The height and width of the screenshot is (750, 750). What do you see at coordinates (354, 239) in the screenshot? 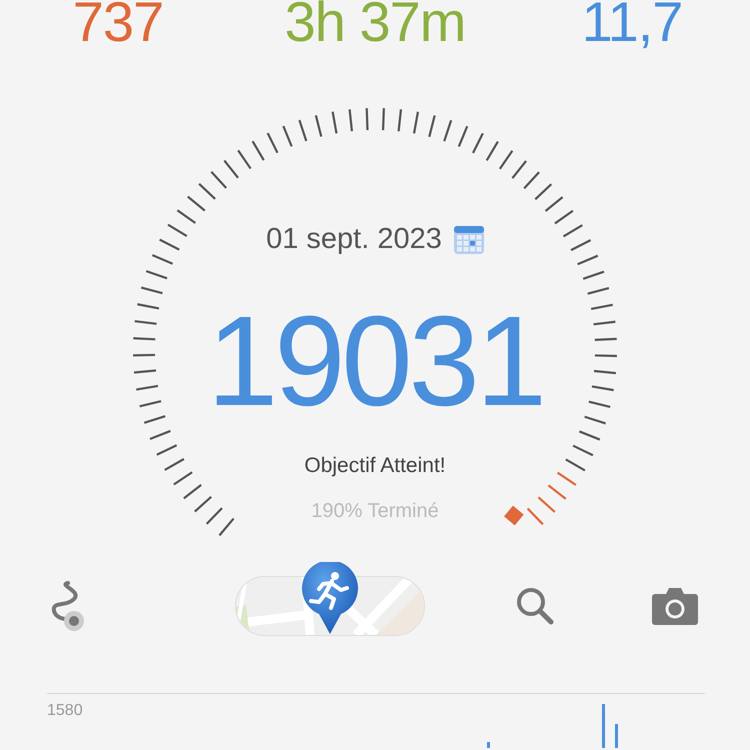
I see `date-label: 01 sept. 2023` at bounding box center [354, 239].